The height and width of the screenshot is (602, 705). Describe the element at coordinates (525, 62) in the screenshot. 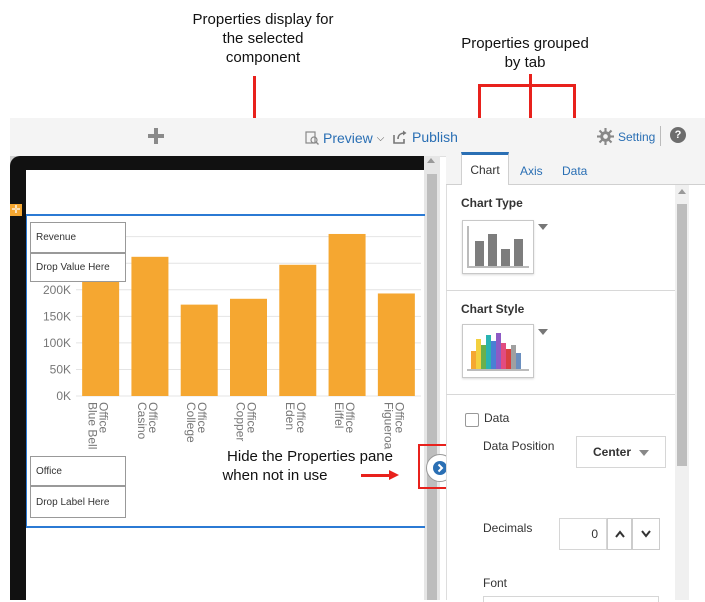

I see `callout-line: by tab` at that location.